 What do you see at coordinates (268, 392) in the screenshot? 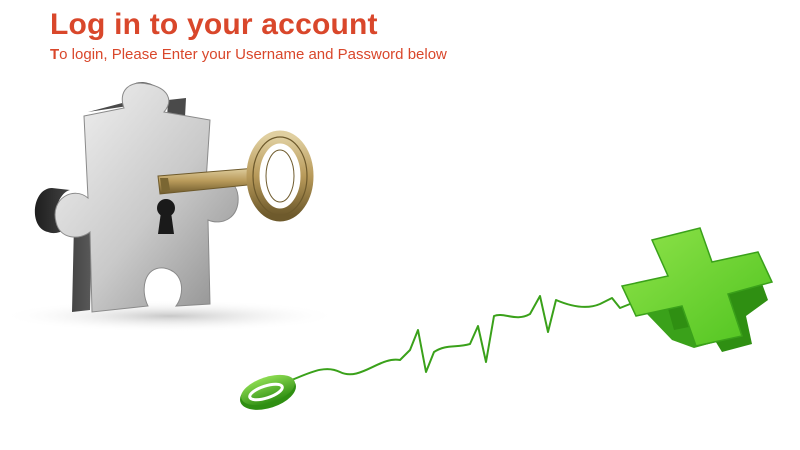
I see `computer-mouse-icon` at bounding box center [268, 392].